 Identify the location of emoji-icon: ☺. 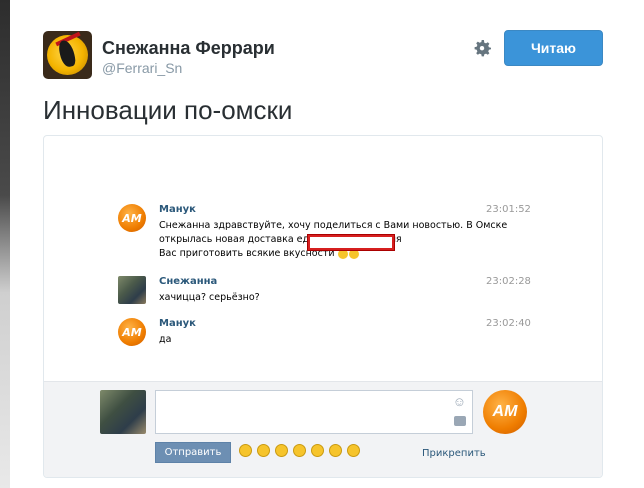
(459, 401).